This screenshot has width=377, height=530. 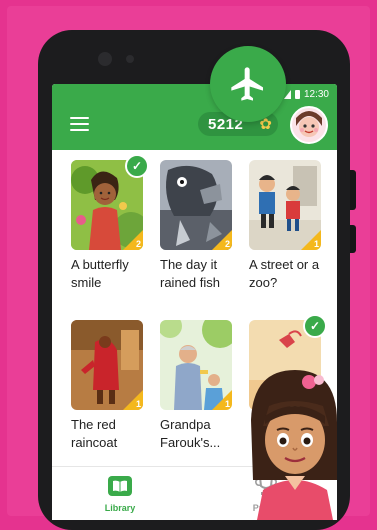 I want to click on status-bar: 12:30, so click(x=306, y=94).